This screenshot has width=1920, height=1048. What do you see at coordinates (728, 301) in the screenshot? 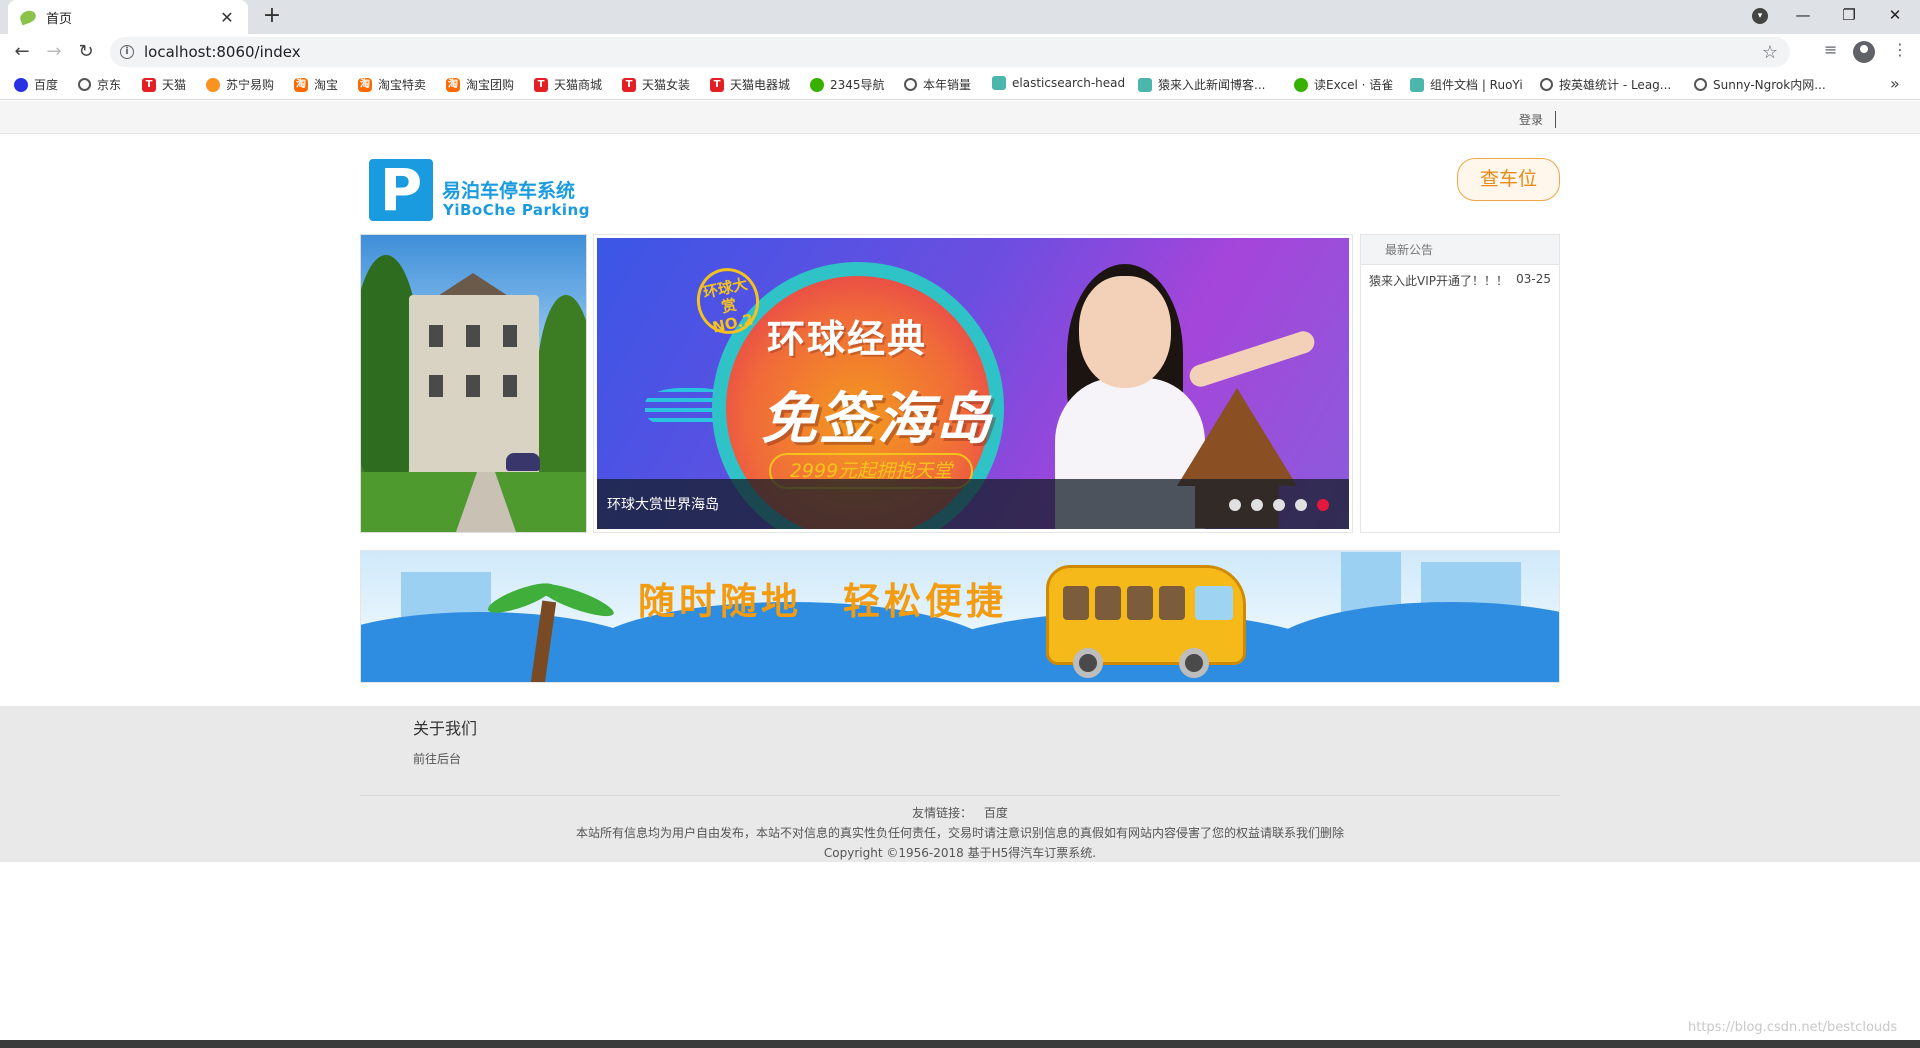
I see `stamp-badge: 环球大赏 NO.2` at bounding box center [728, 301].